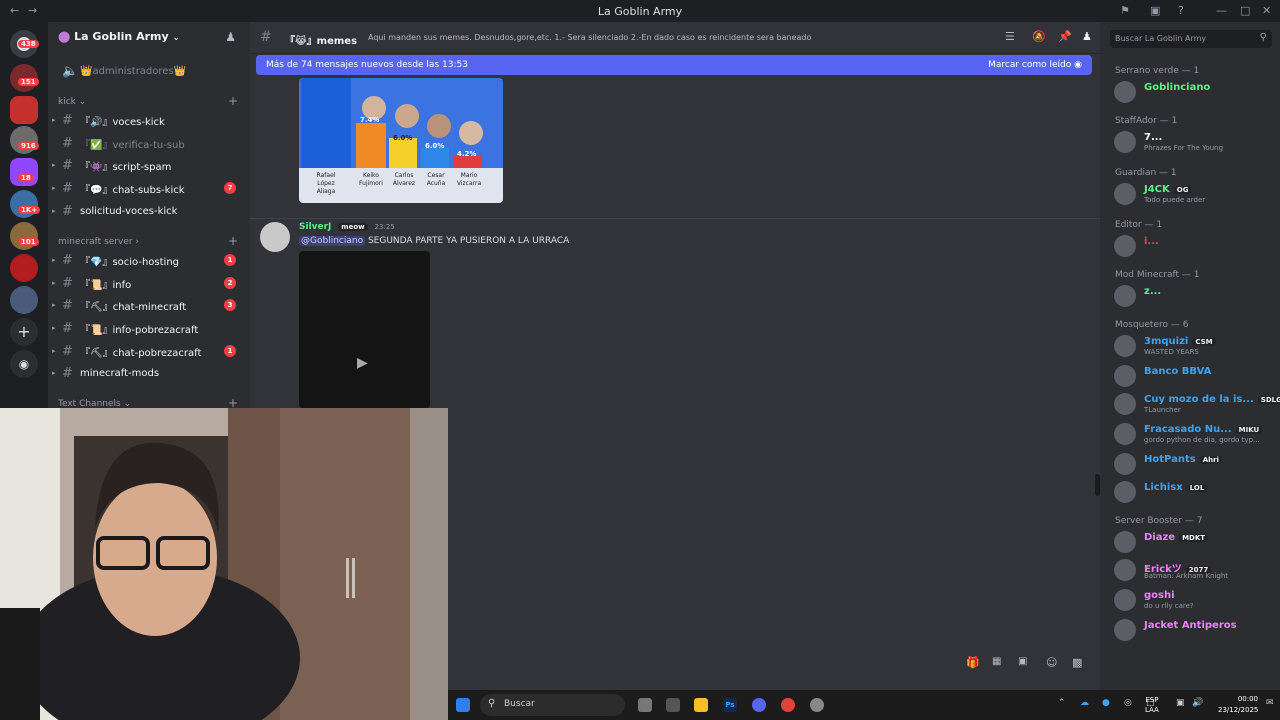 This screenshot has width=1280, height=720. I want to click on category-kick: kick ⌄, so click(72, 102).